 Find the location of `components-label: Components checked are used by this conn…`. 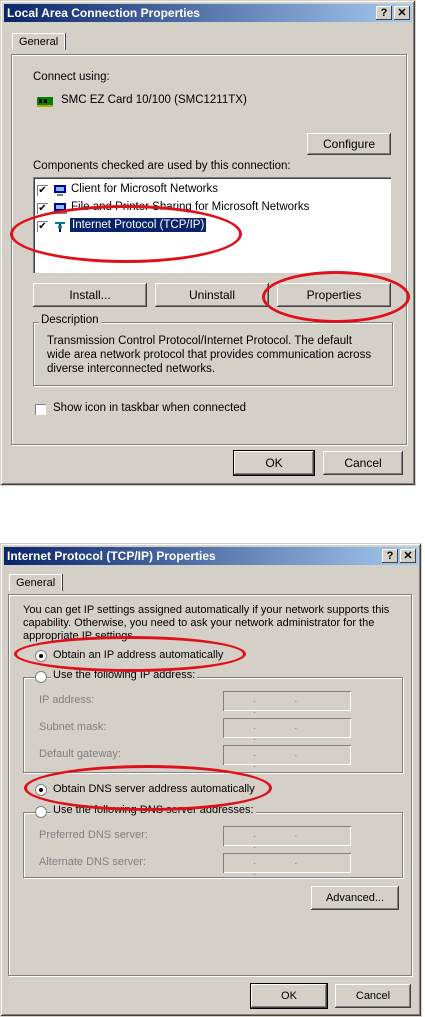

components-label: Components checked are used by this conn… is located at coordinates (162, 166).